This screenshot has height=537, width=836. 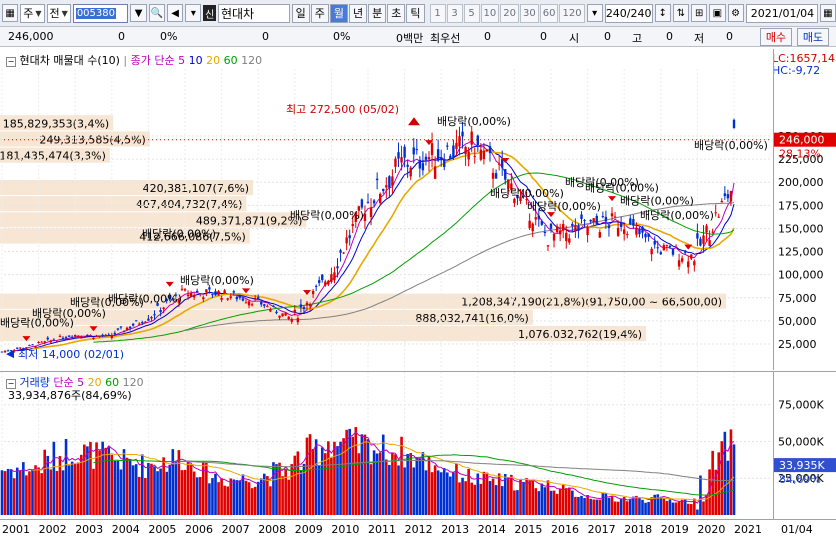 I want to click on prev-select: 전 ▼, so click(x=58, y=13).